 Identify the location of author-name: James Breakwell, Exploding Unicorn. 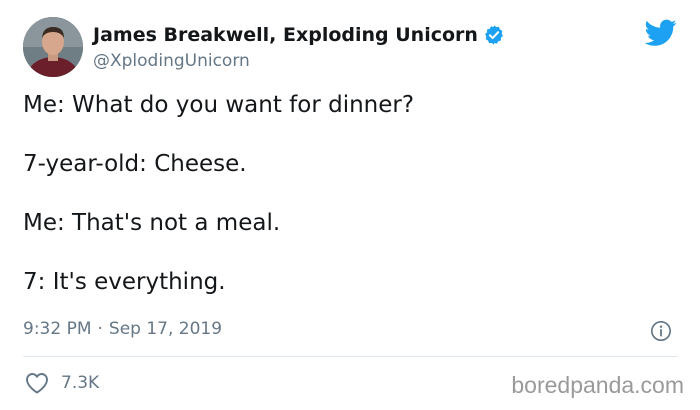
(285, 35).